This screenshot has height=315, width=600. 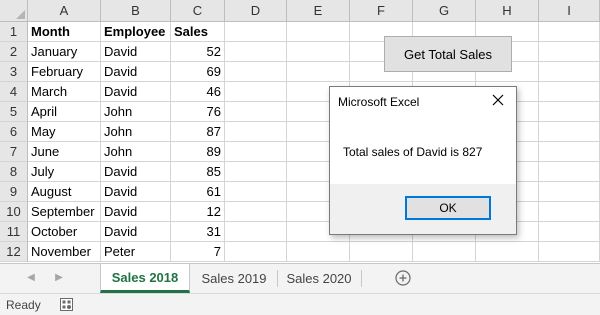 I want to click on cell-g12, so click(x=444, y=252).